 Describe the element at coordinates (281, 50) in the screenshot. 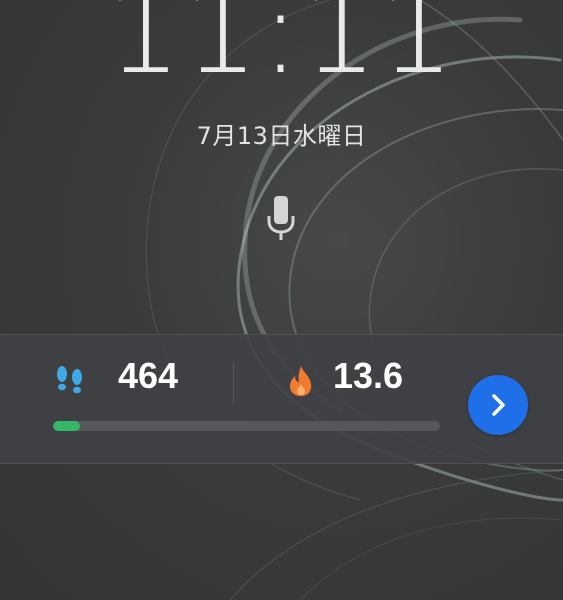

I see `lock-clock: 11:11` at that location.